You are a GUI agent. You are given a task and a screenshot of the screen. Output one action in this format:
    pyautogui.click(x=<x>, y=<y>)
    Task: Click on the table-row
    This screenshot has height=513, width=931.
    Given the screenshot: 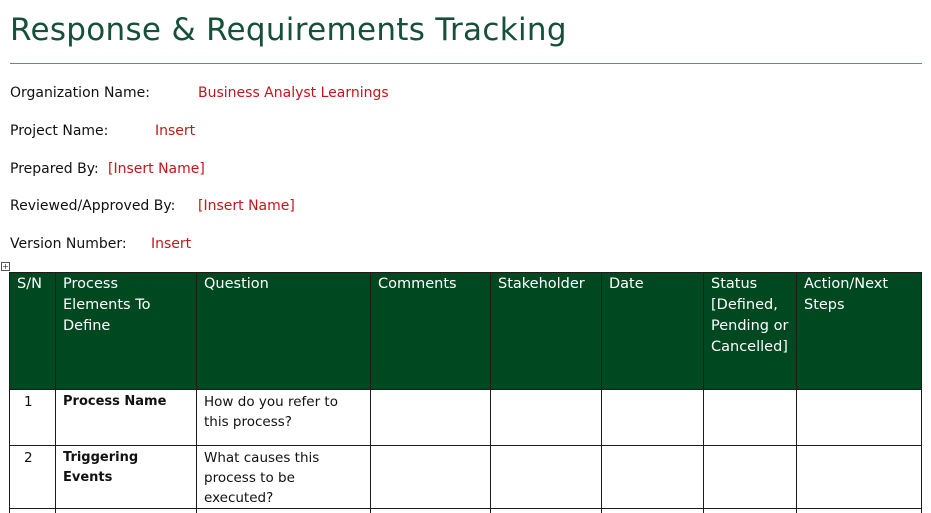 What is the action you would take?
    pyautogui.click(x=465, y=510)
    